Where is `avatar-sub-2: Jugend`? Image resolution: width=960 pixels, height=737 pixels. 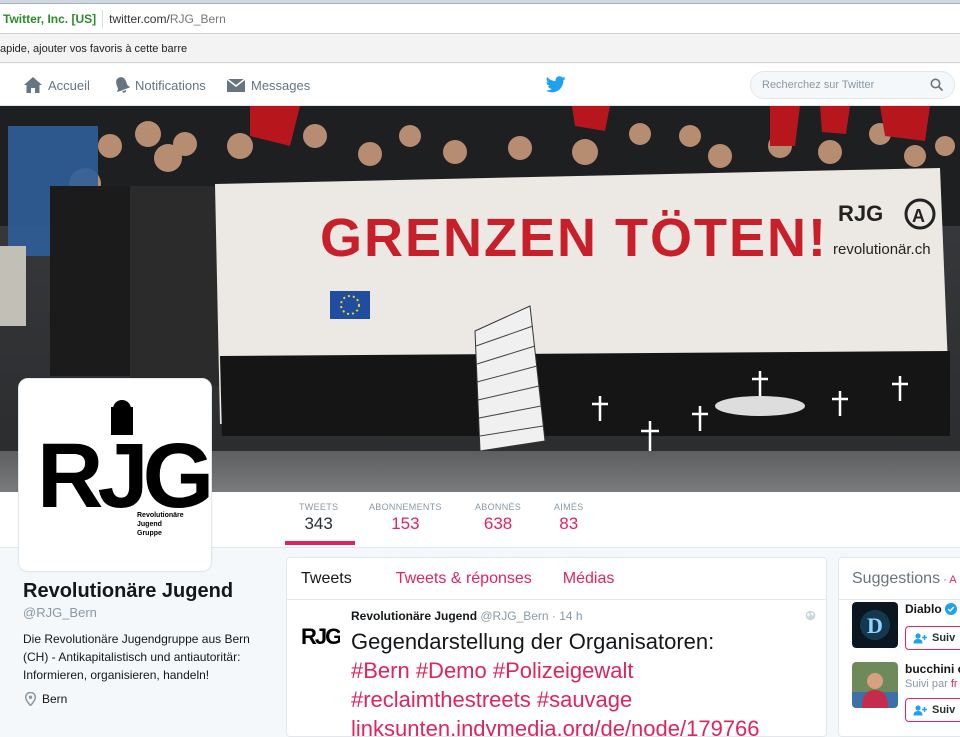
avatar-sub-2: Jugend is located at coordinates (149, 524).